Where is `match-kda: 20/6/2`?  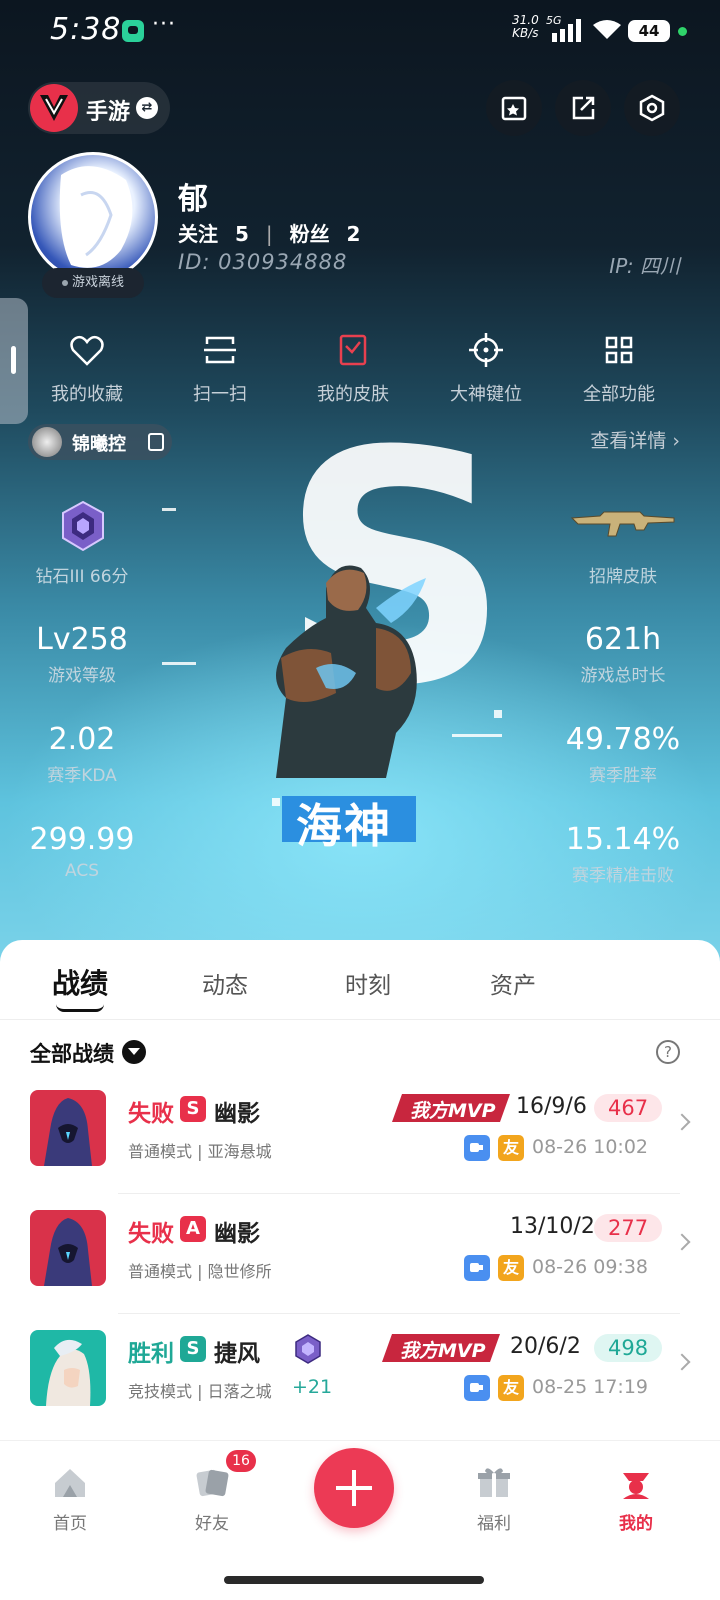 match-kda: 20/6/2 is located at coordinates (545, 1346).